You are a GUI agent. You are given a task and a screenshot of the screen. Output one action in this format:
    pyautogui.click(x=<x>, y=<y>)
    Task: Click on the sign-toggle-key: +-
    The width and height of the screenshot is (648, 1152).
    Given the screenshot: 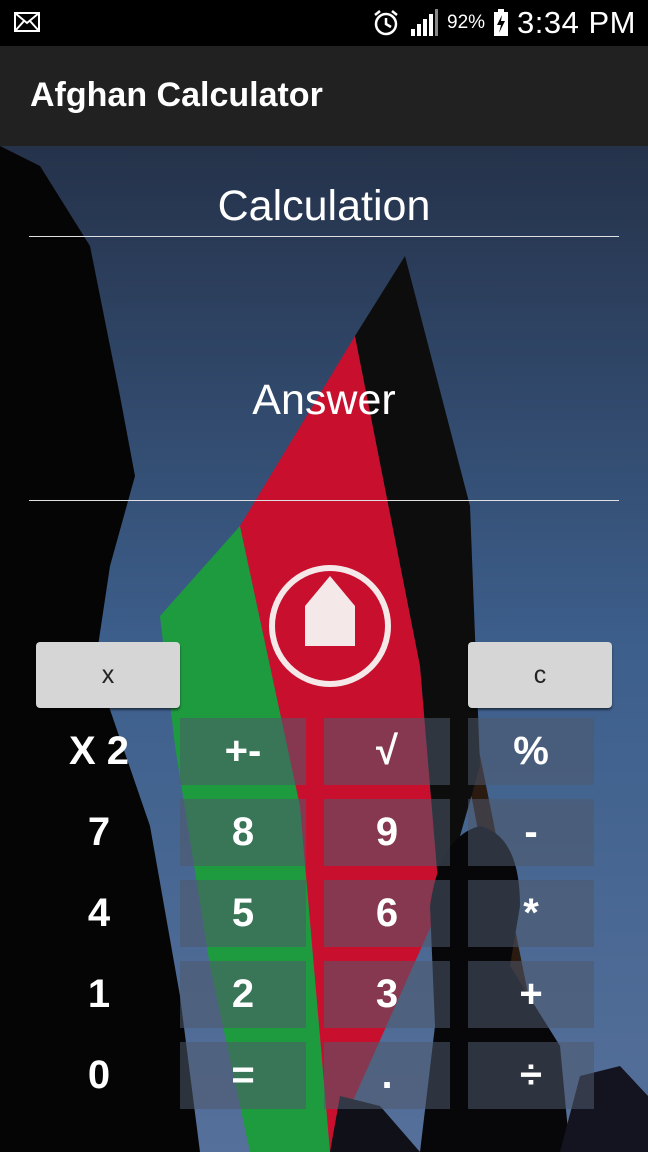 What is the action you would take?
    pyautogui.click(x=243, y=751)
    